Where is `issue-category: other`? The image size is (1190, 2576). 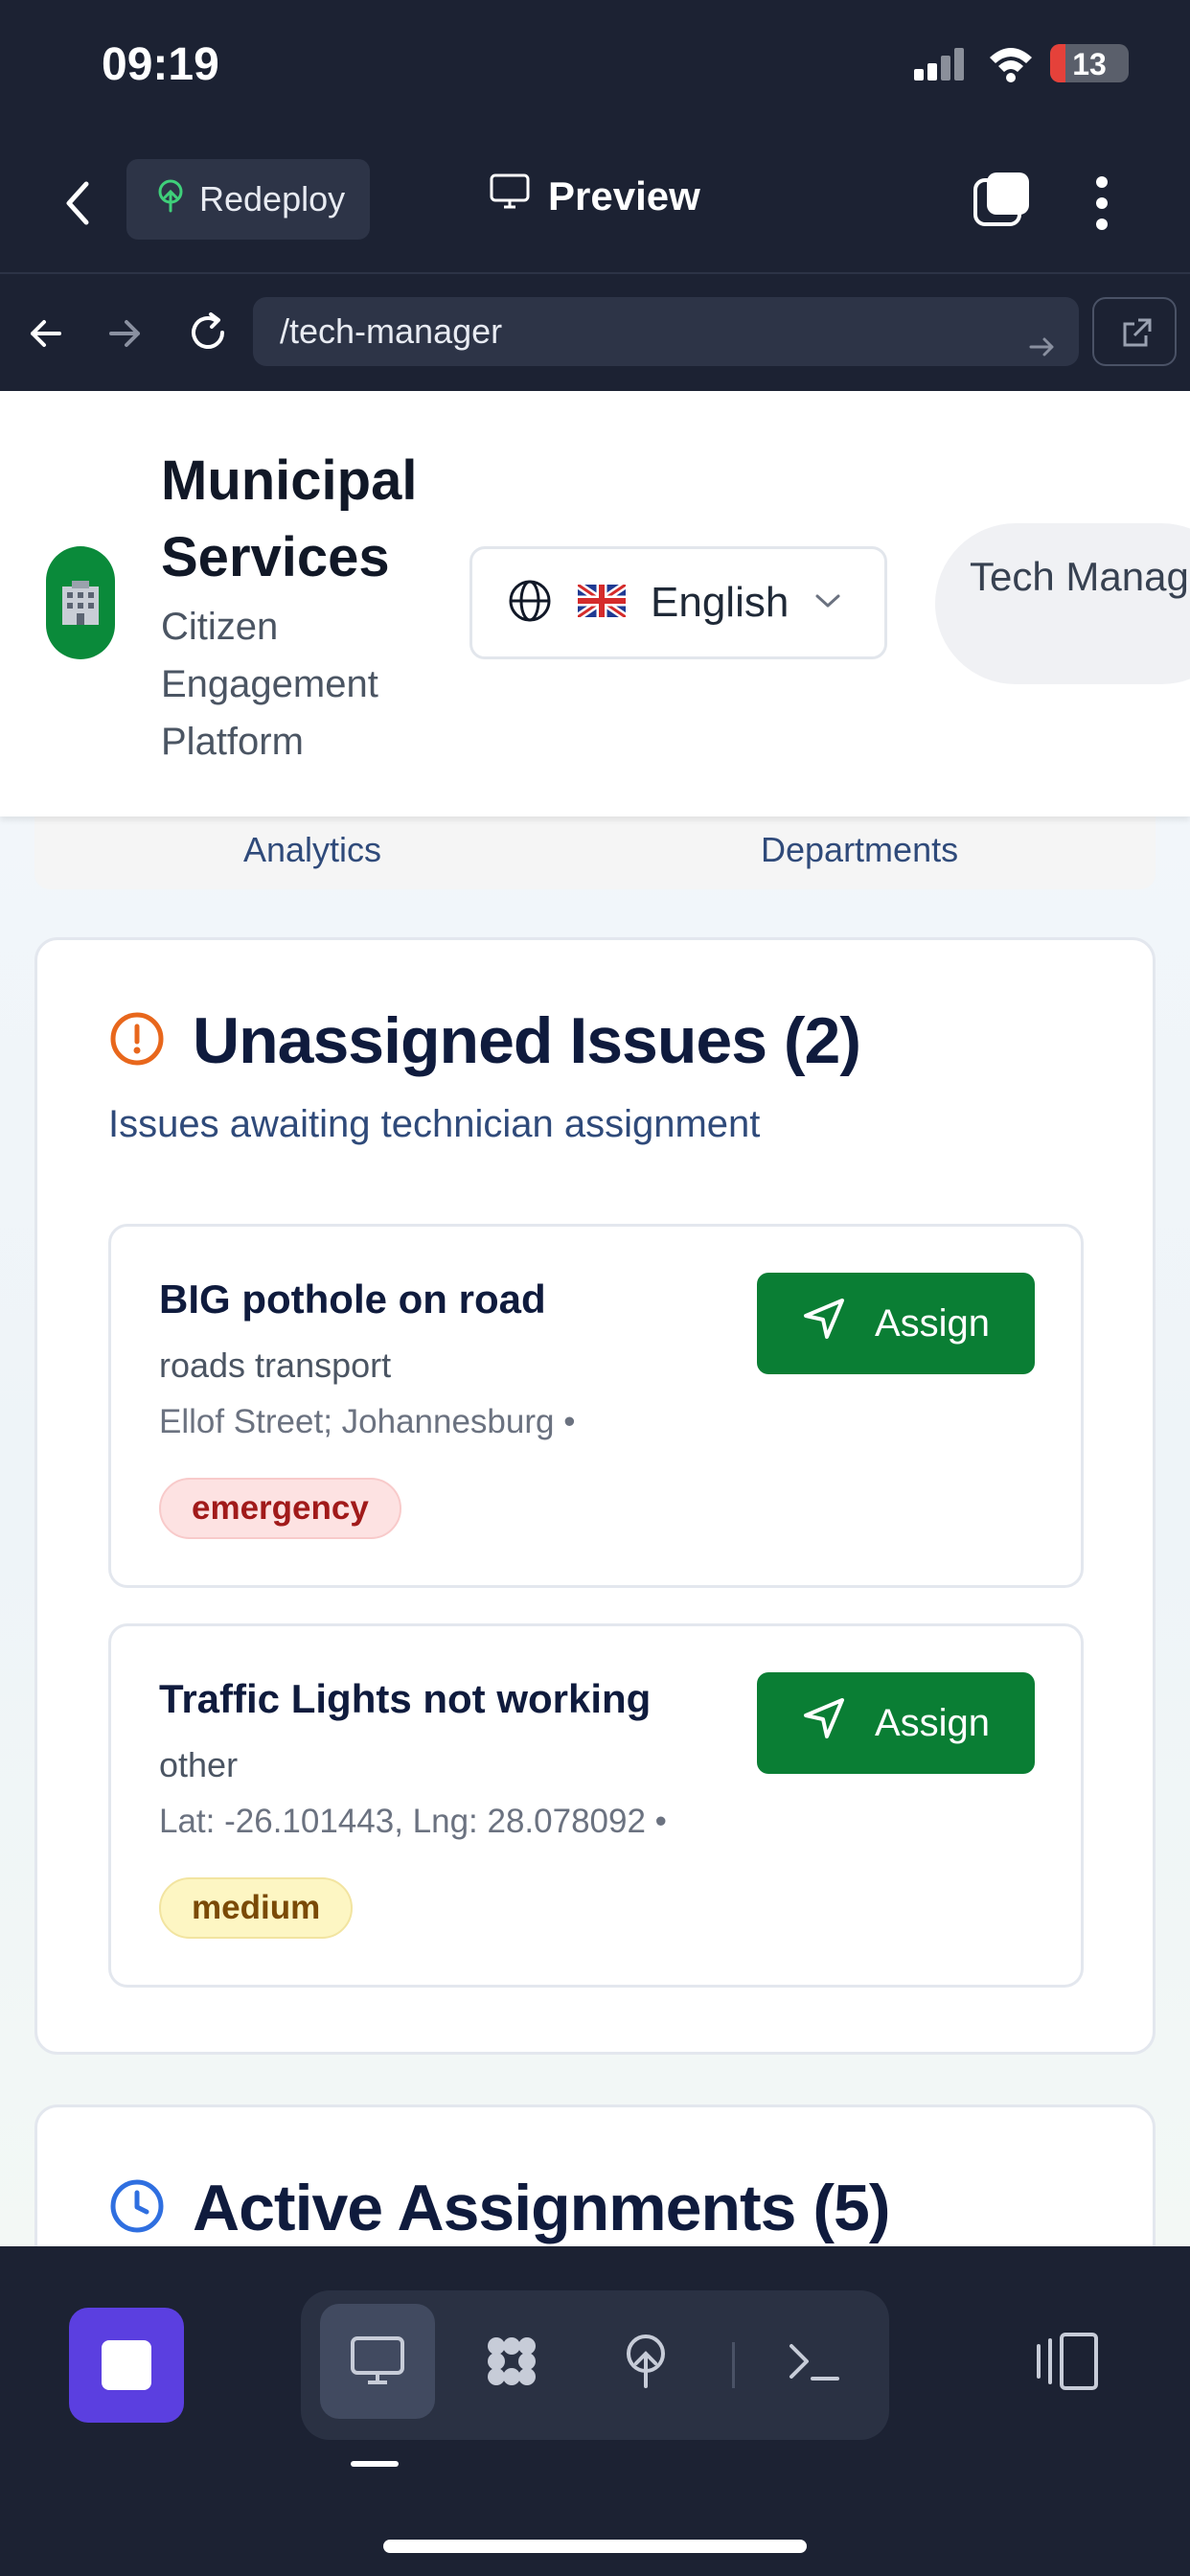
issue-category: other is located at coordinates (199, 1764).